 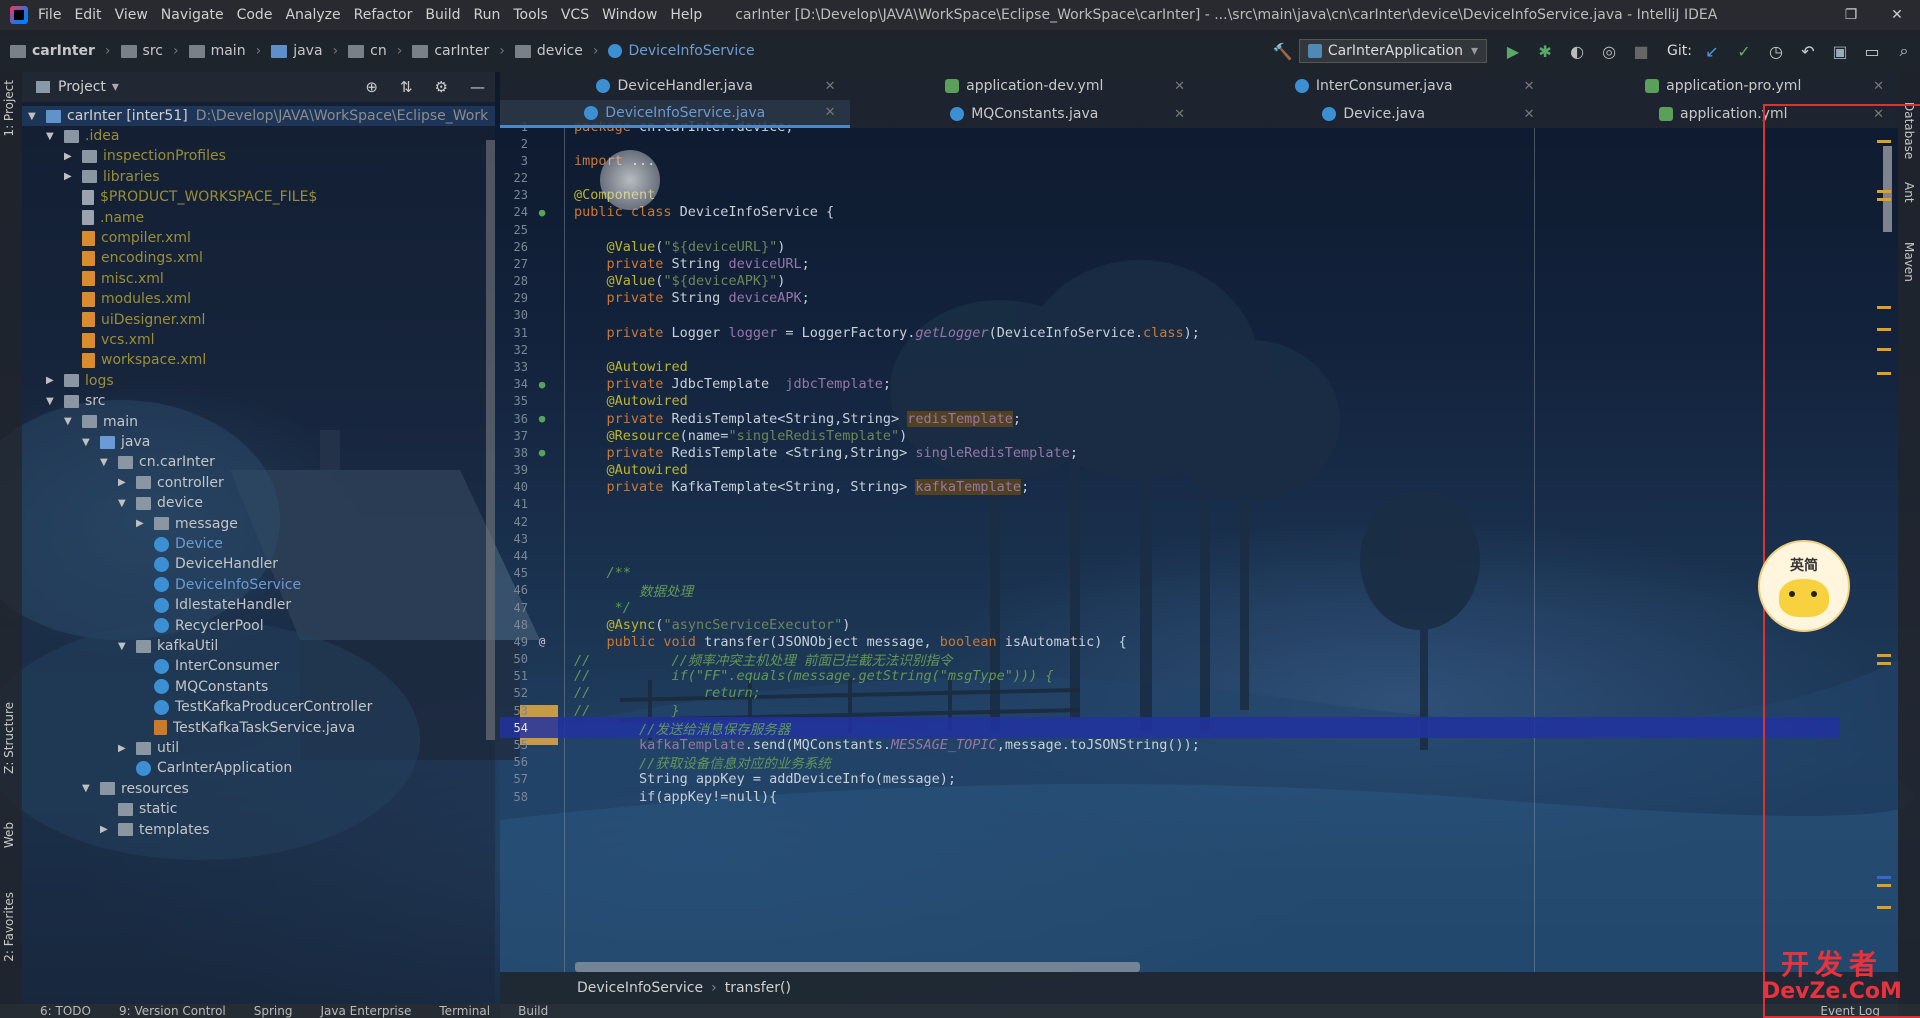 What do you see at coordinates (533, 1011) in the screenshot?
I see `build-tab: Build` at bounding box center [533, 1011].